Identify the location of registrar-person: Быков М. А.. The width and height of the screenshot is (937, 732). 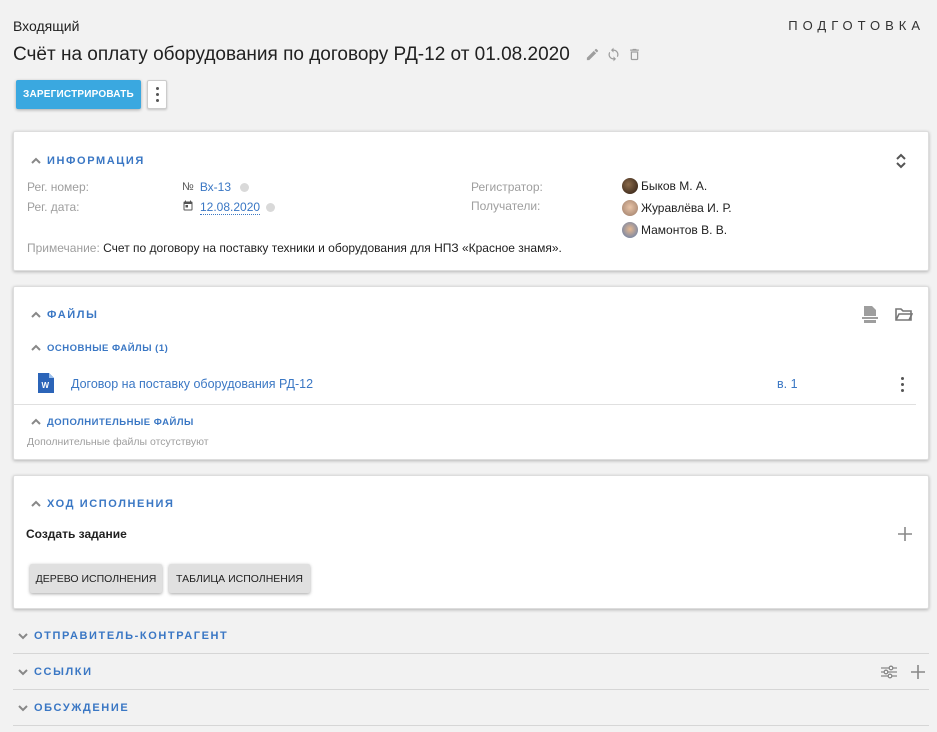
(664, 186).